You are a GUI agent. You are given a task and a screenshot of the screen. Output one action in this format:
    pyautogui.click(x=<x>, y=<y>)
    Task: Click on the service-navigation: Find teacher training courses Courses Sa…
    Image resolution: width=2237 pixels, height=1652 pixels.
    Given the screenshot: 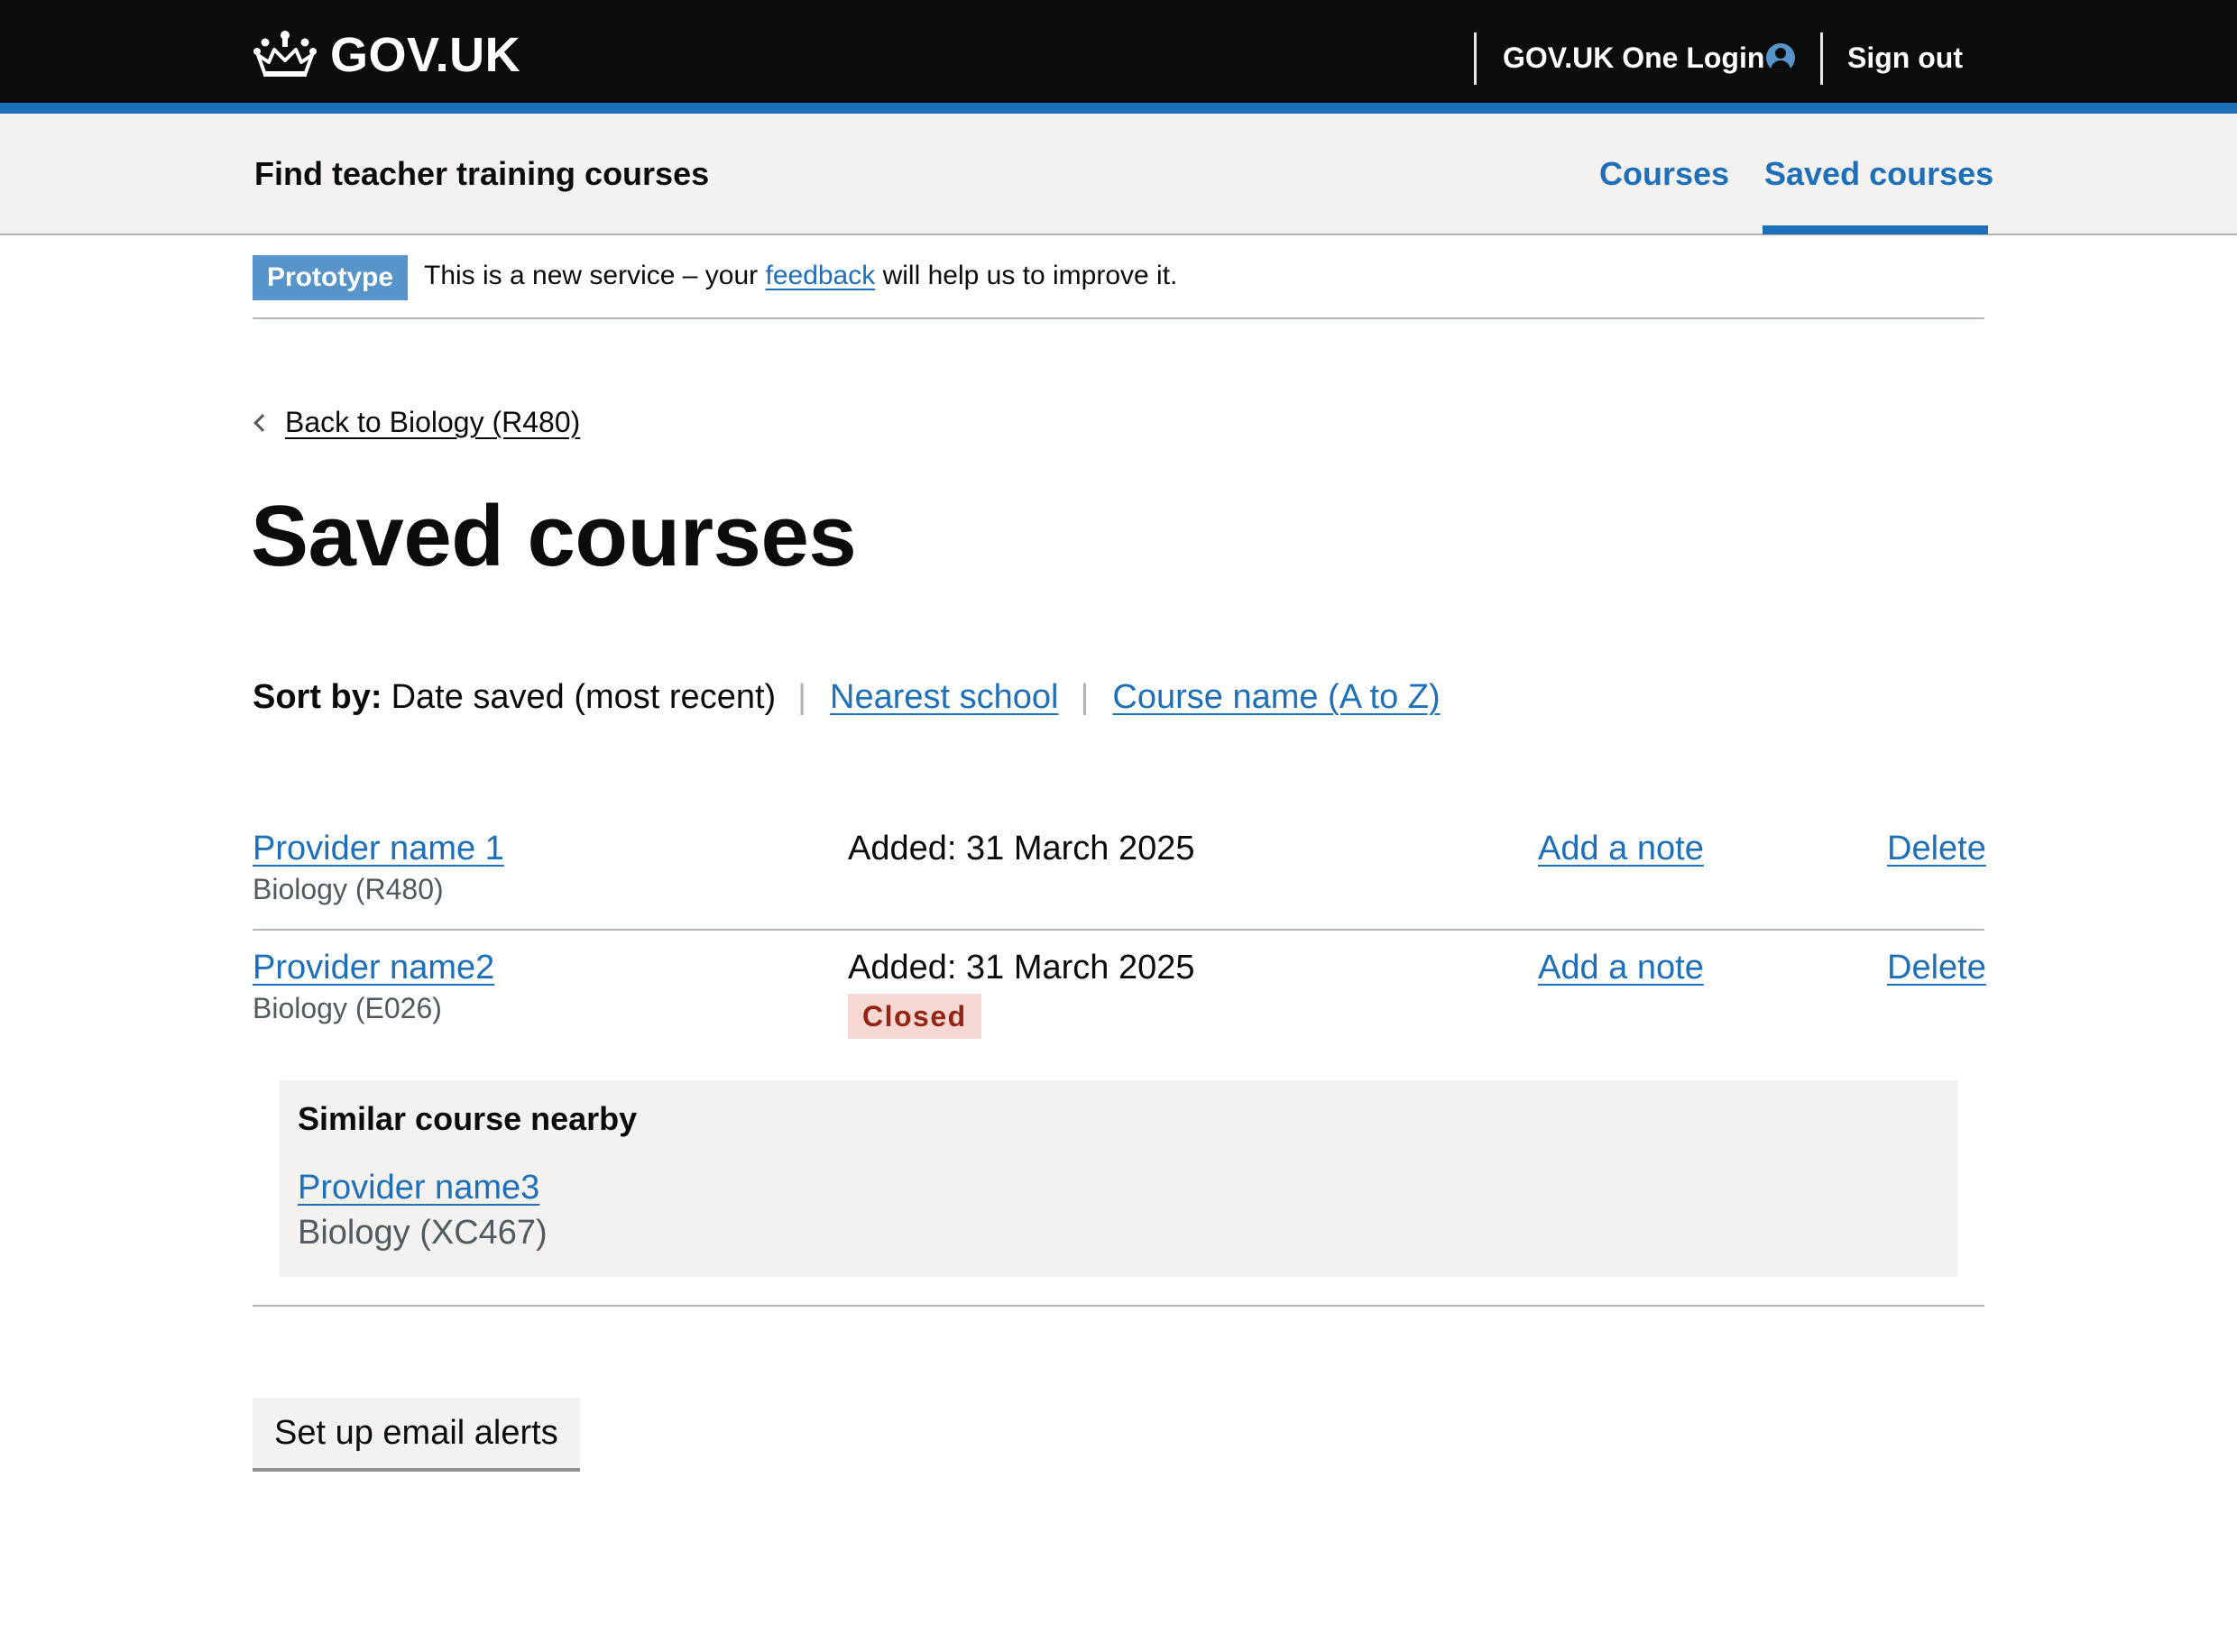 What is the action you would take?
    pyautogui.click(x=1119, y=175)
    